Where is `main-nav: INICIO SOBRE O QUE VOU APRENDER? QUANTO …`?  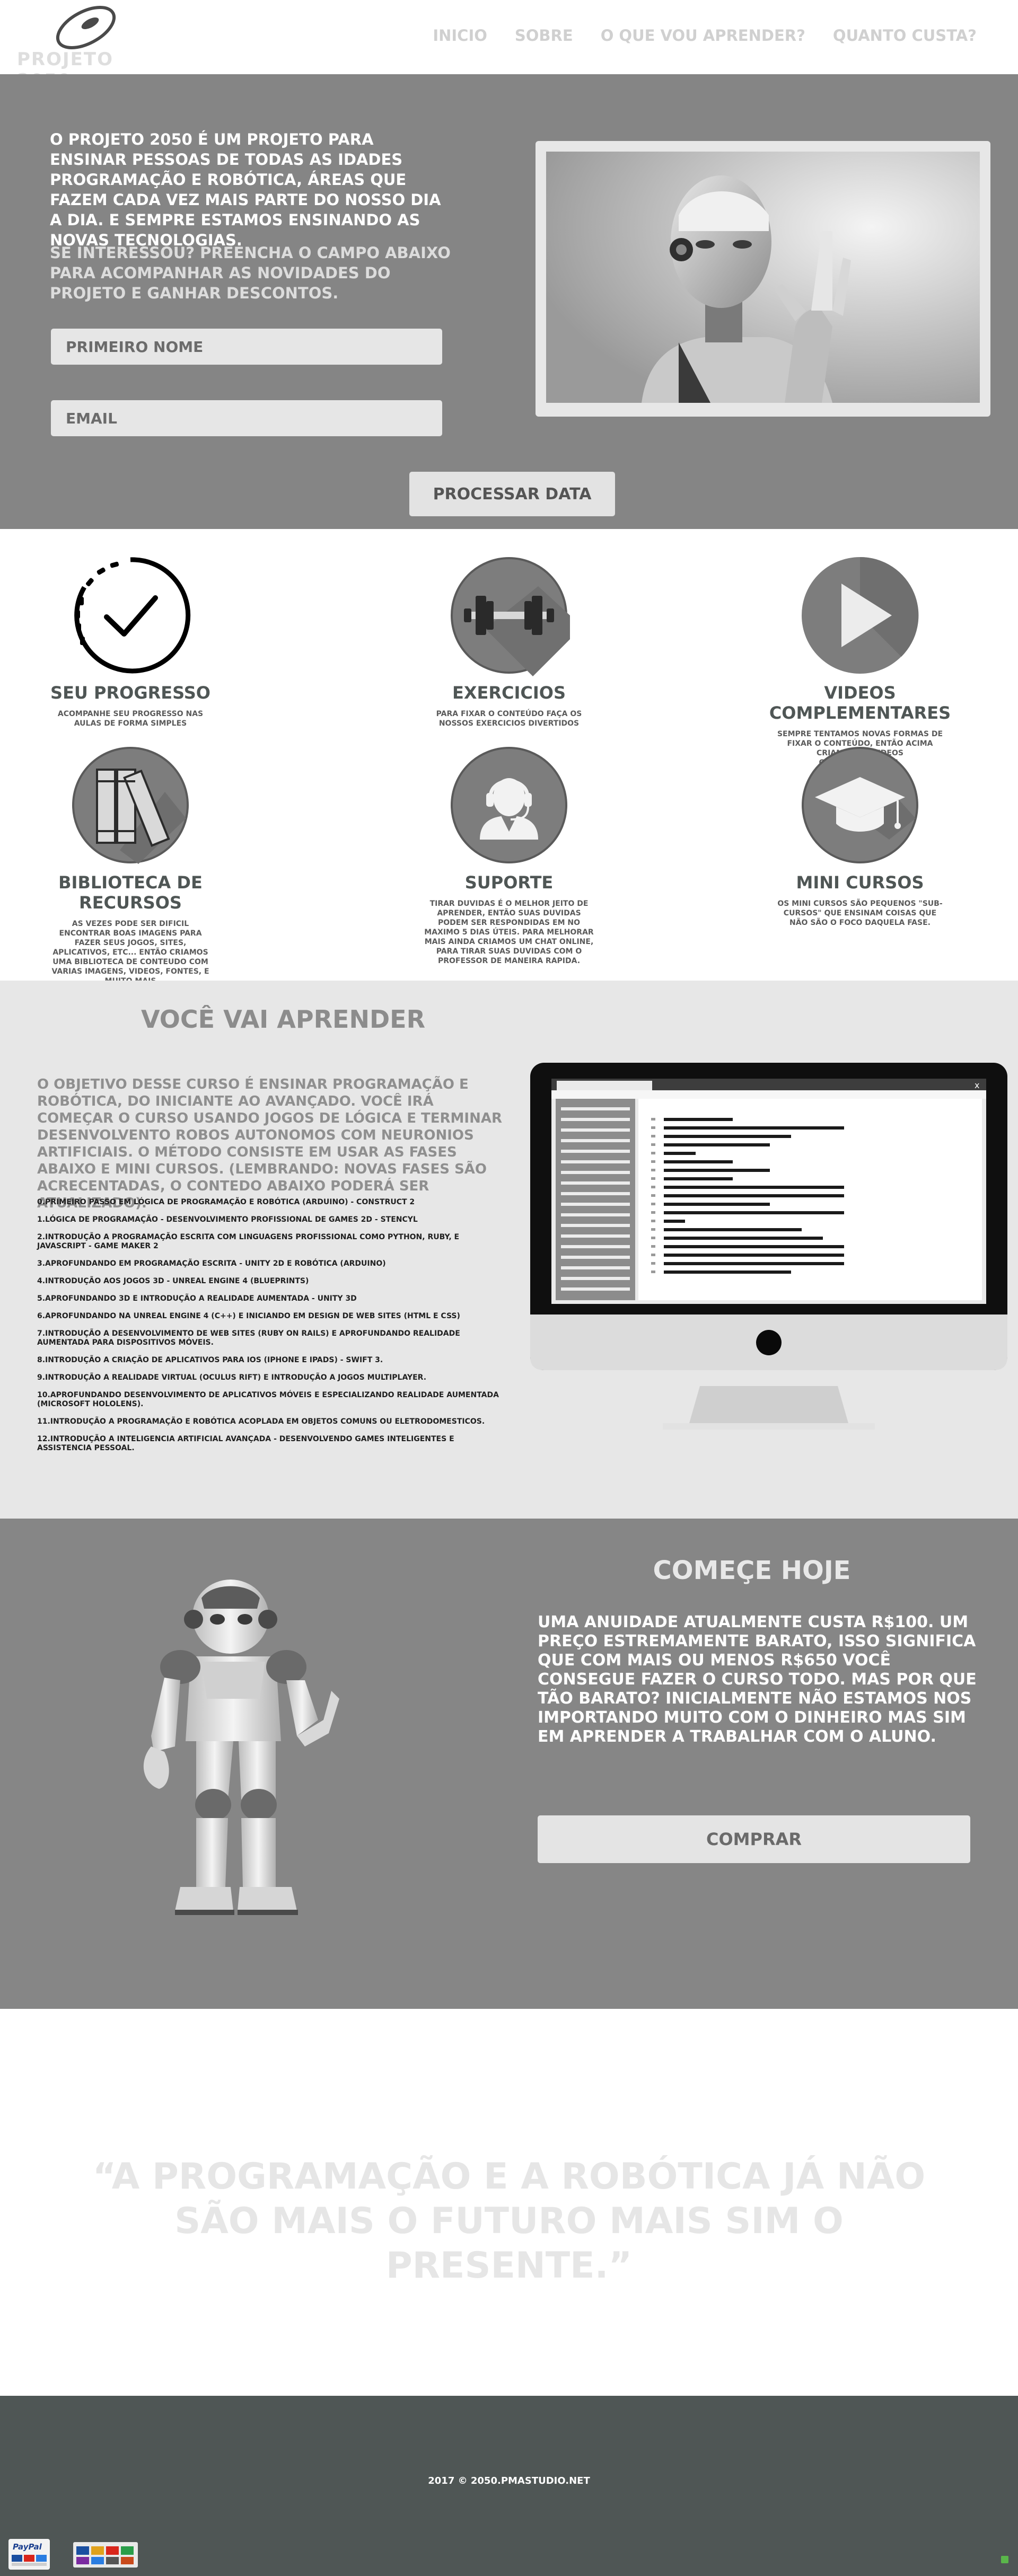 main-nav: INICIO SOBRE O QUE VOU APRENDER? QUANTO … is located at coordinates (691, 36).